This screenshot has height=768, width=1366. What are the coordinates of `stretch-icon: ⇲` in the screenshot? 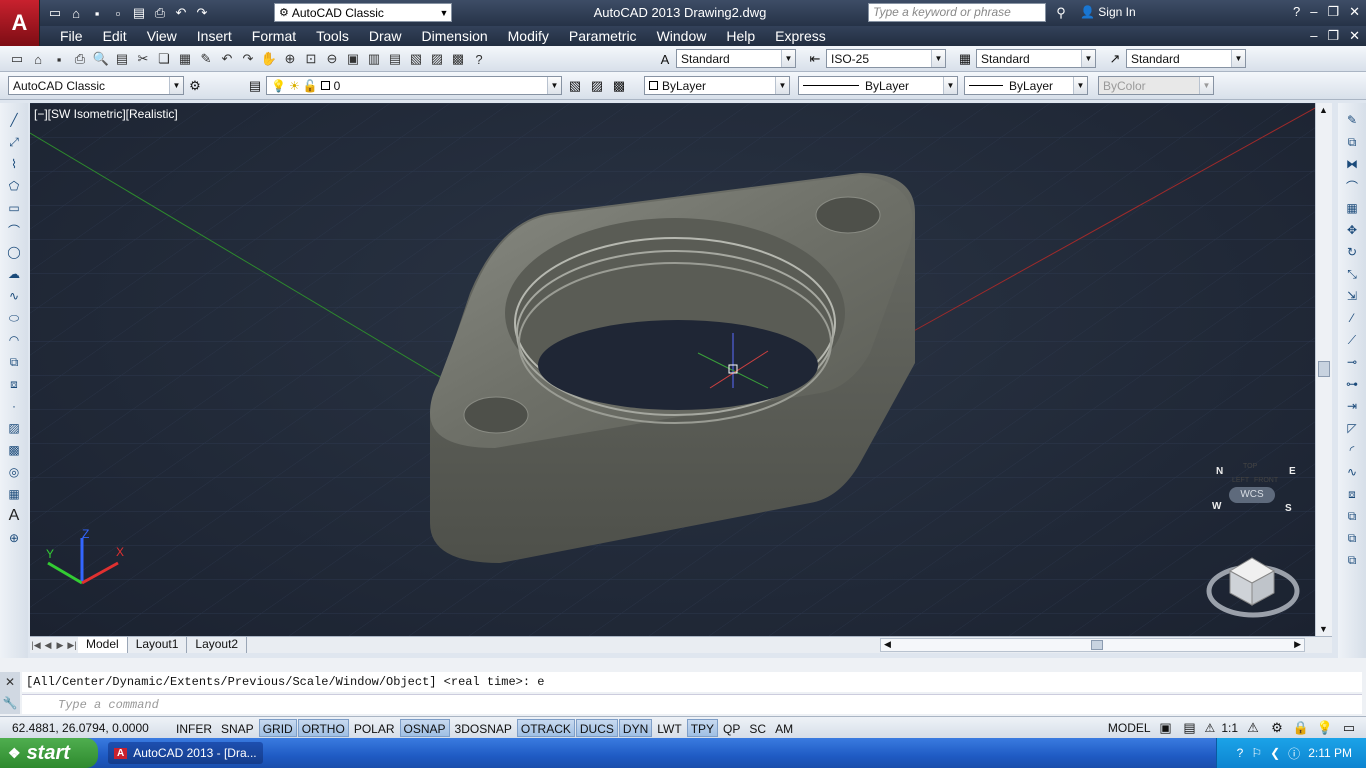 It's located at (1352, 296).